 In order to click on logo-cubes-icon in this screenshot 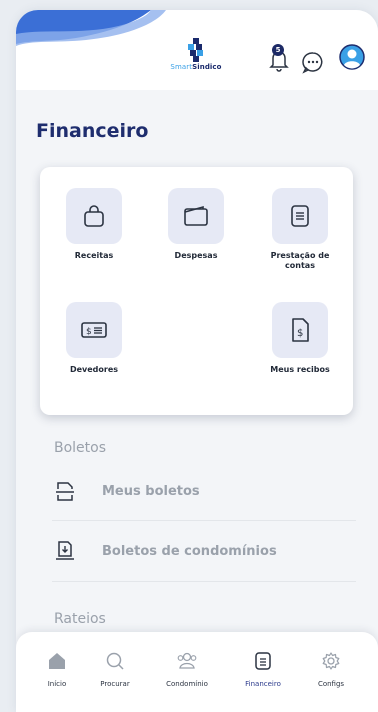, I will do `click(195, 50)`.